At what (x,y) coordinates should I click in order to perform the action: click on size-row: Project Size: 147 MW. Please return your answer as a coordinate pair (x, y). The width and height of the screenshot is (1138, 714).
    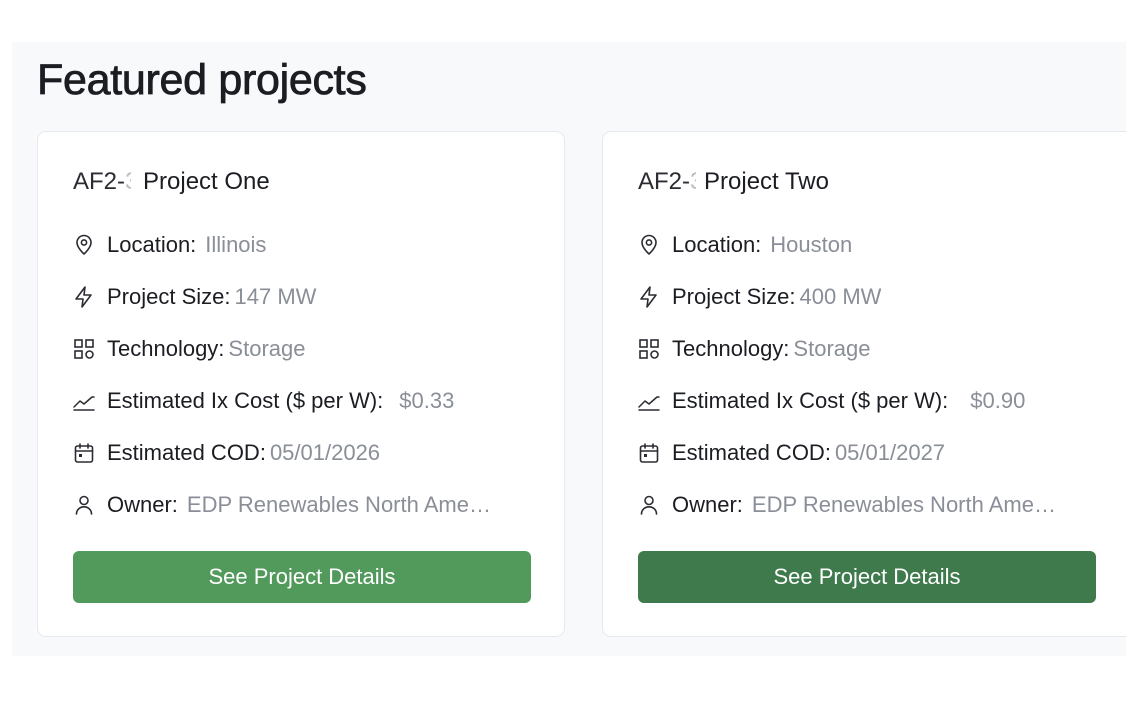
    Looking at the image, I should click on (194, 297).